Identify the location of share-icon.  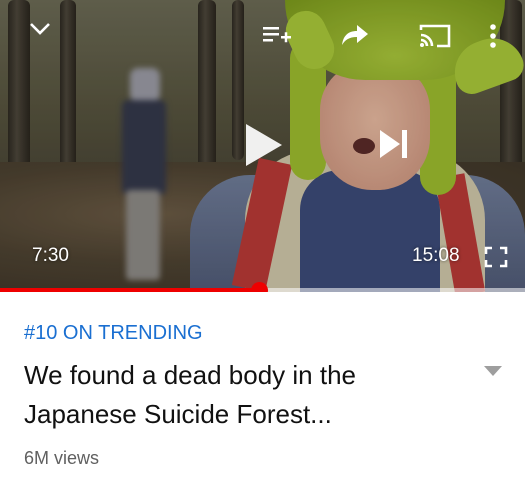
(355, 35).